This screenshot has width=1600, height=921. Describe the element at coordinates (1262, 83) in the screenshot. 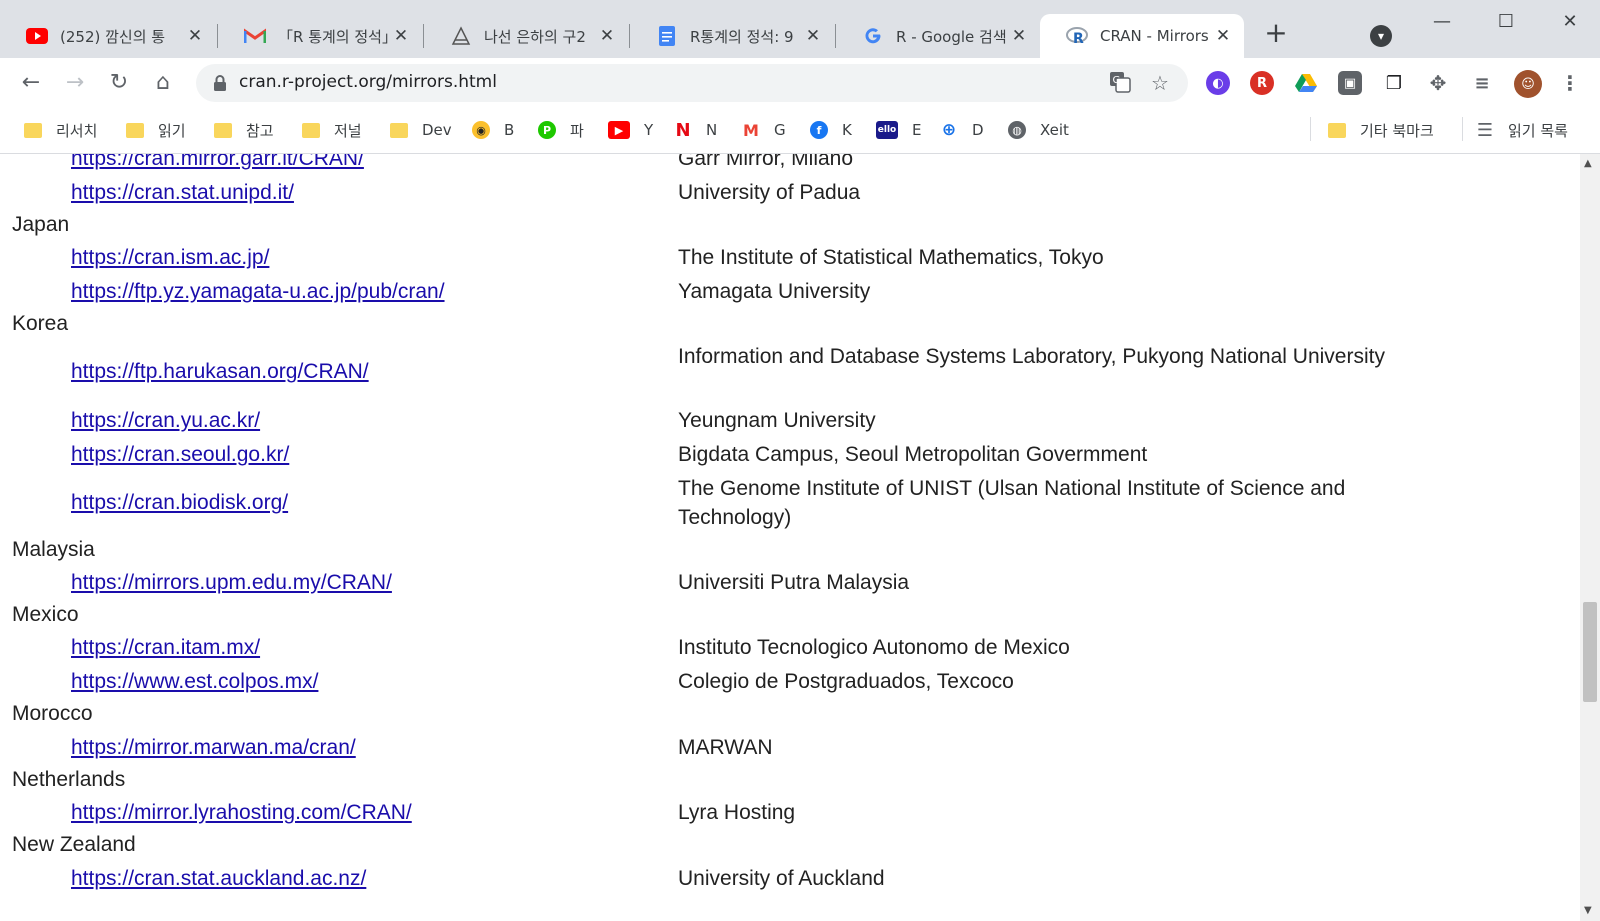

I see `extension-r-icon: R` at that location.